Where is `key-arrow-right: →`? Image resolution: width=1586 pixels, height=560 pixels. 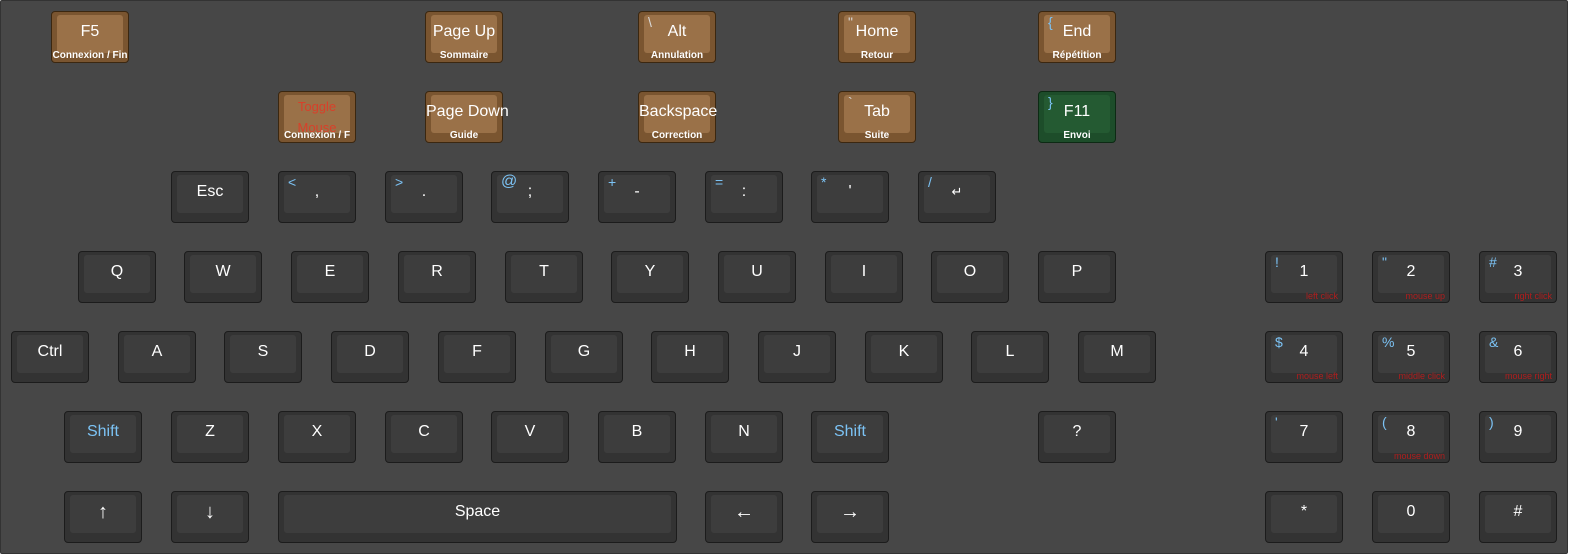 key-arrow-right: → is located at coordinates (850, 517).